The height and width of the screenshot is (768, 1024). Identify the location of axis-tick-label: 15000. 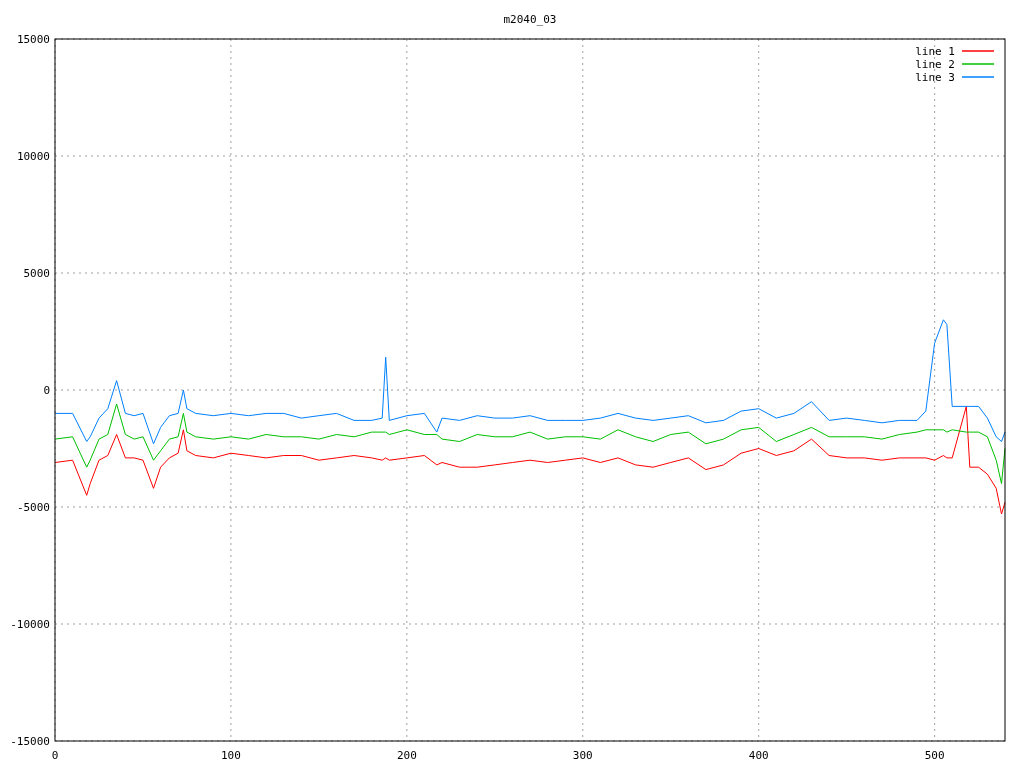
(33, 39).